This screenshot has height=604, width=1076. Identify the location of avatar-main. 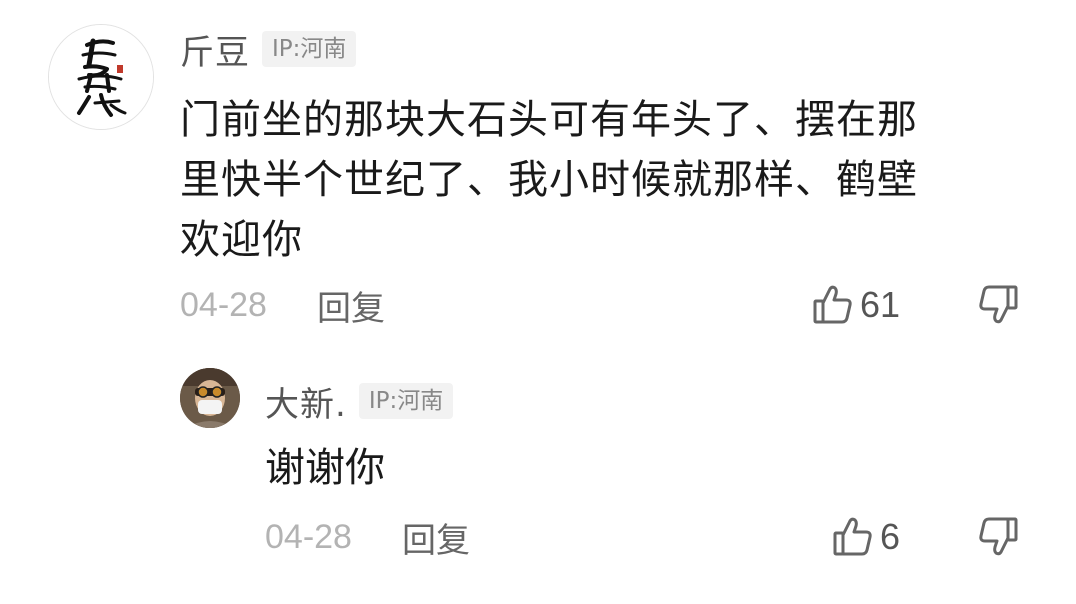
(101, 77).